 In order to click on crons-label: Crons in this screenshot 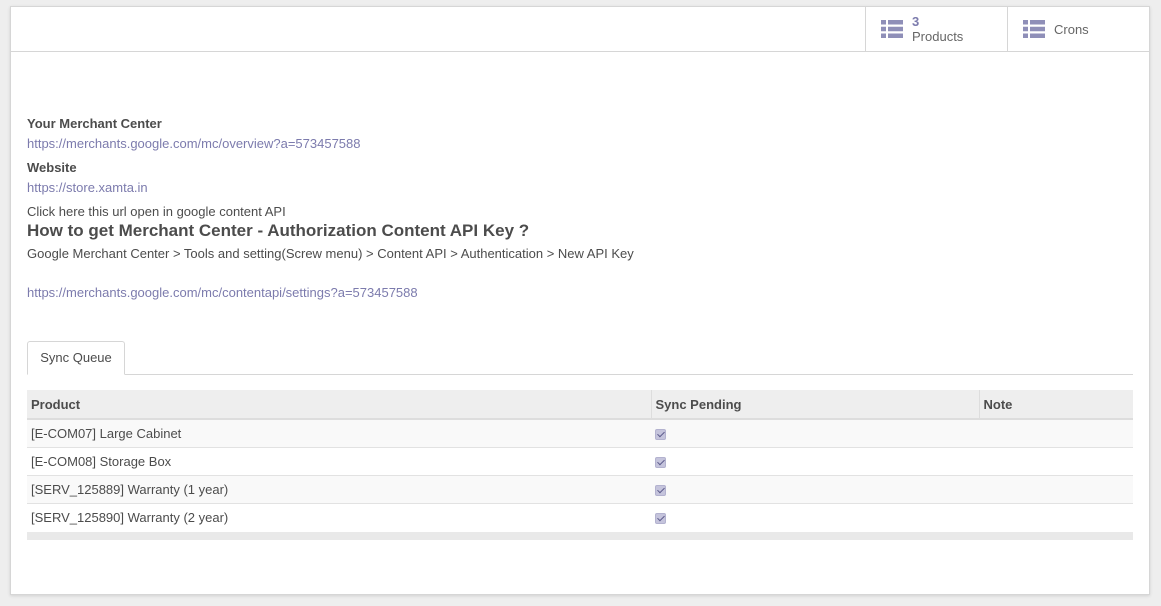, I will do `click(1071, 29)`.